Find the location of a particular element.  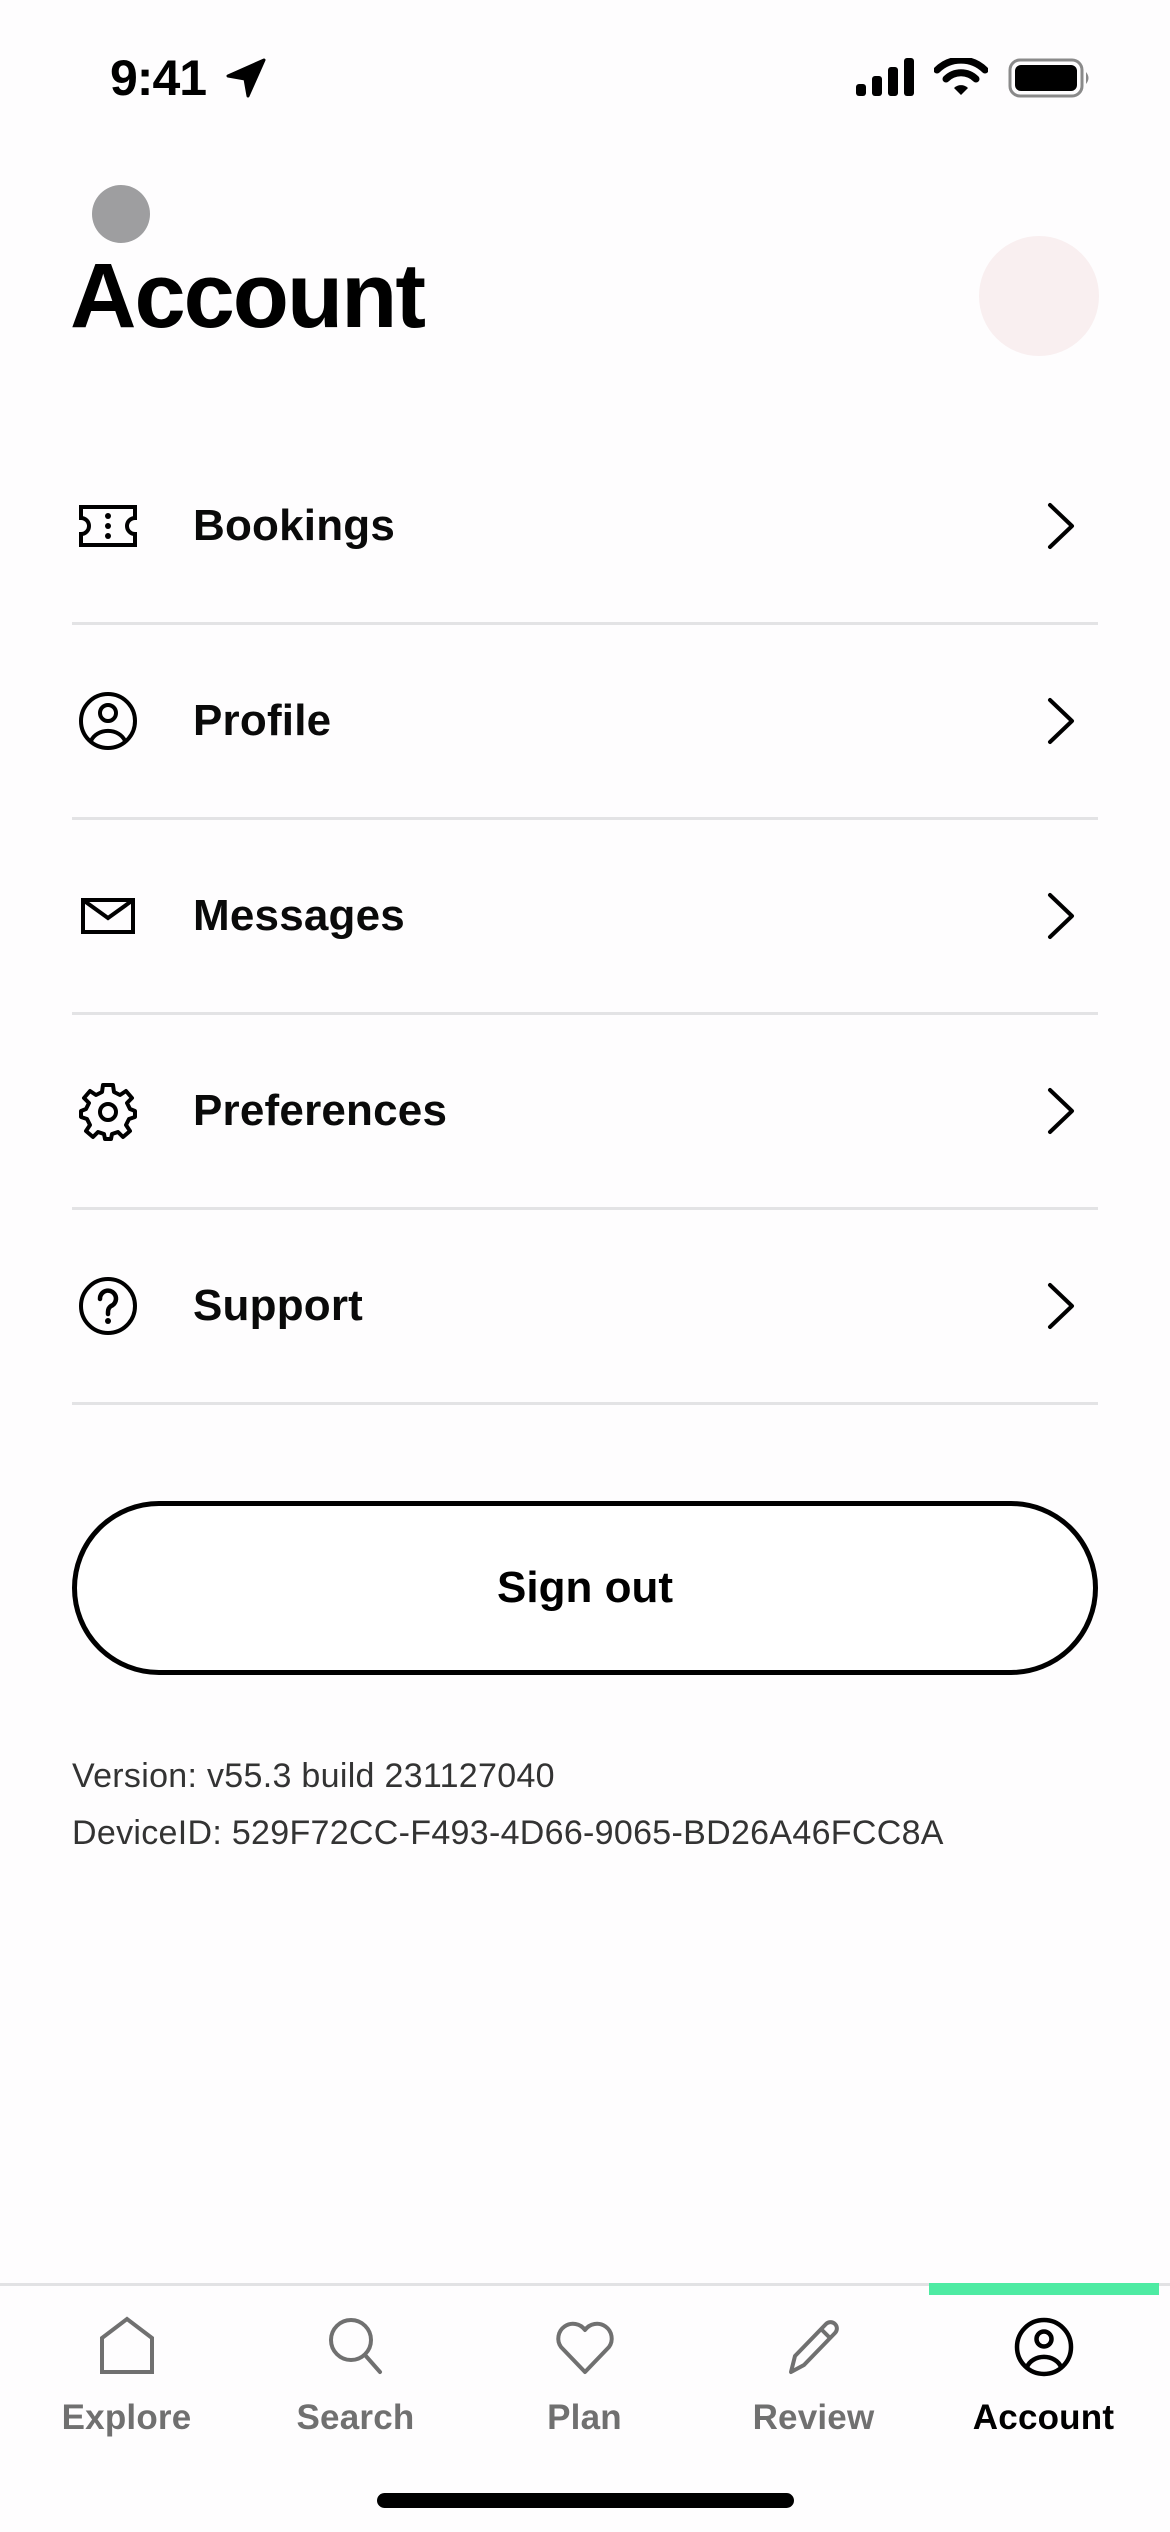

heart-icon is located at coordinates (584, 2347).